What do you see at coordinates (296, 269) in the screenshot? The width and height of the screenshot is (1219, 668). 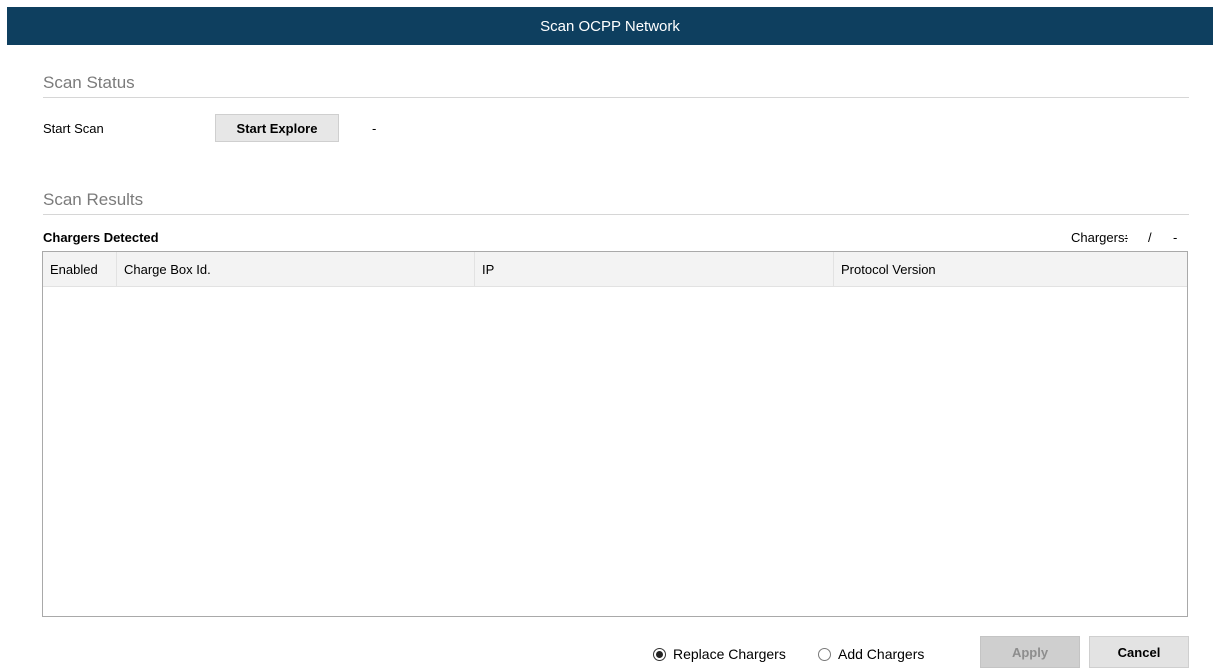 I see `column-header-charge-box-id: Charge Box Id.` at bounding box center [296, 269].